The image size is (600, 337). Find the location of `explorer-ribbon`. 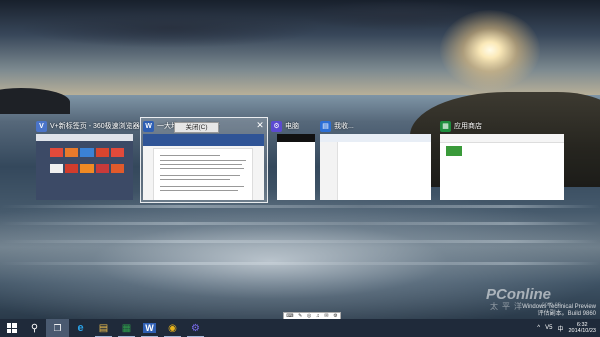

explorer-ribbon is located at coordinates (375, 138).